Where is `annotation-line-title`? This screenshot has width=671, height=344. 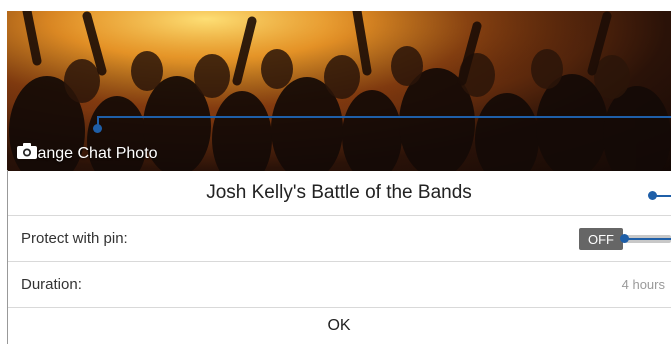 annotation-line-title is located at coordinates (661, 196).